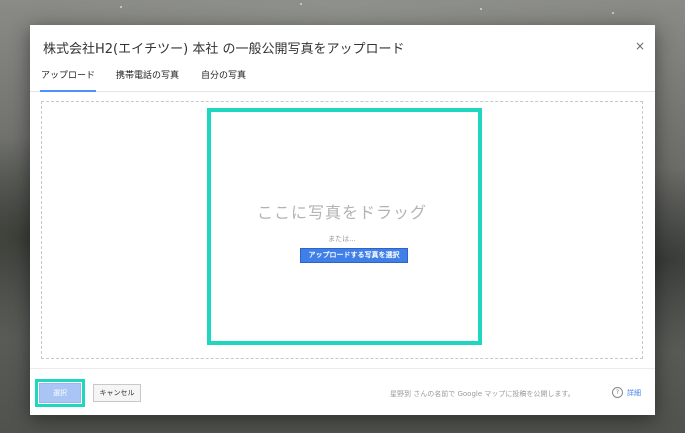 Image resolution: width=685 pixels, height=433 pixels. What do you see at coordinates (354, 255) in the screenshot?
I see `select-photos-button: アップロードする写真を選択` at bounding box center [354, 255].